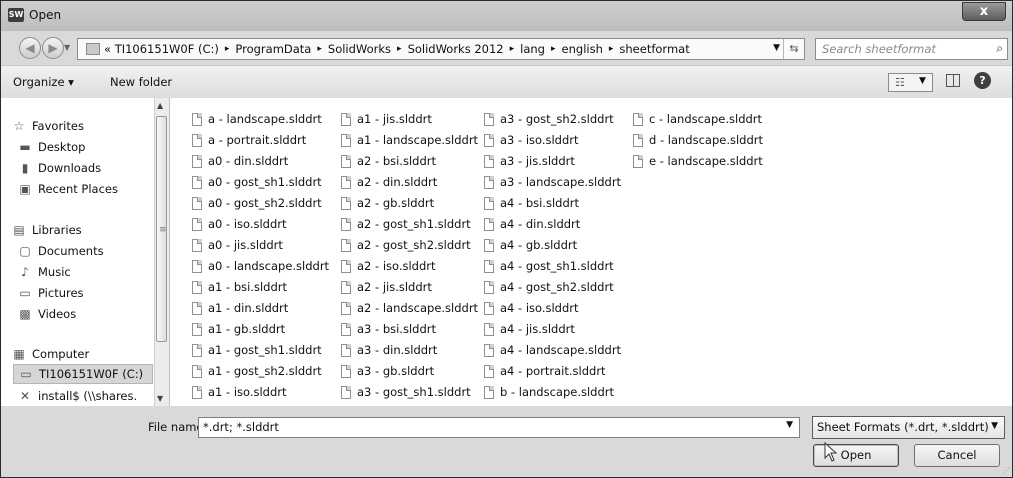 Image resolution: width=1013 pixels, height=478 pixels. Describe the element at coordinates (387, 371) in the screenshot. I see `file-item: a3 - gb.slddrt` at that location.